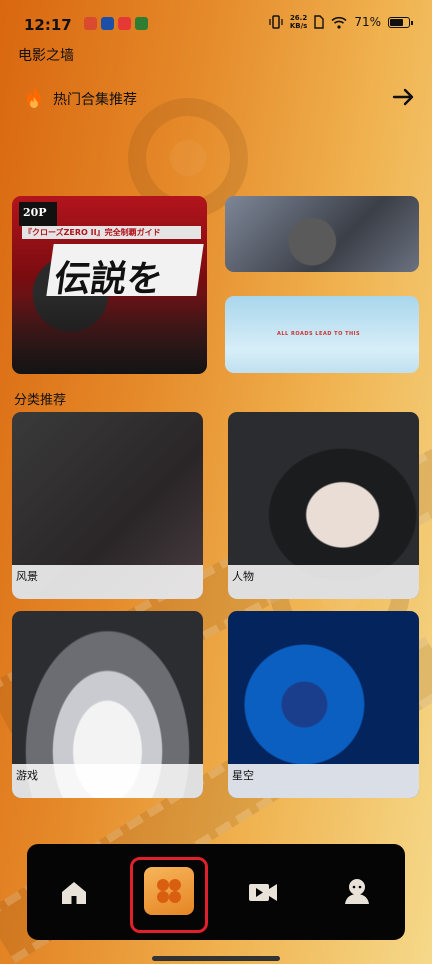  Describe the element at coordinates (38, 214) in the screenshot. I see `poster-badge: 20P` at that location.